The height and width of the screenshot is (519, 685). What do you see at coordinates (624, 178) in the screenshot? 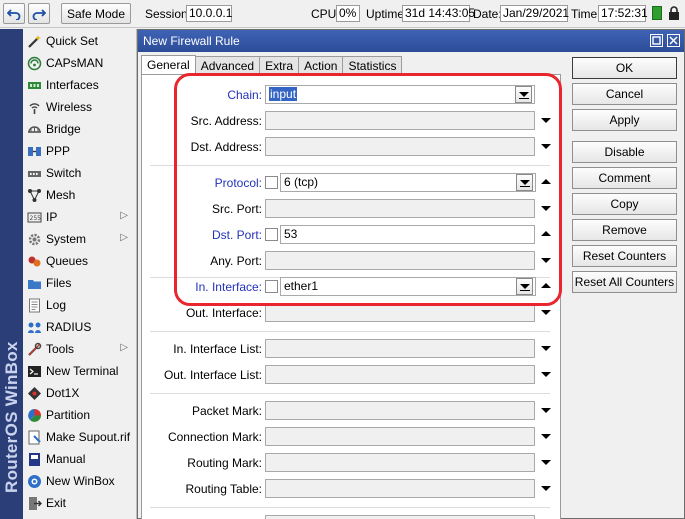
I see `comment-button: Comment` at bounding box center [624, 178].